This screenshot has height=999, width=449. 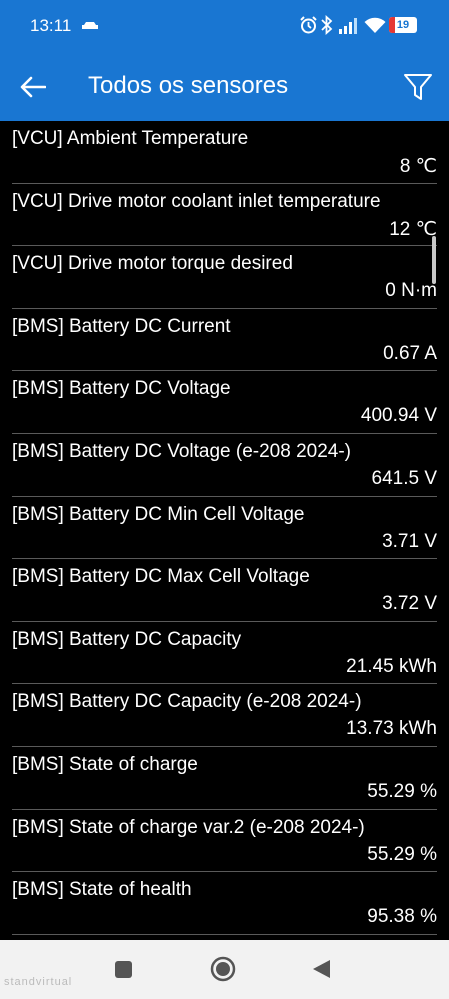 What do you see at coordinates (391, 666) in the screenshot?
I see `sensor-value: 21.45 kWh` at bounding box center [391, 666].